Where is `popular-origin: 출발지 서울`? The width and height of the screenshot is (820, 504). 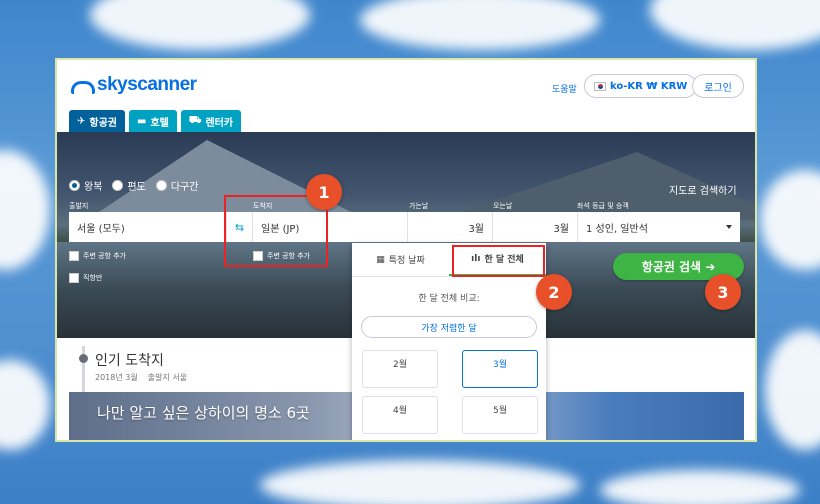
popular-origin: 출발지 서울 is located at coordinates (167, 377).